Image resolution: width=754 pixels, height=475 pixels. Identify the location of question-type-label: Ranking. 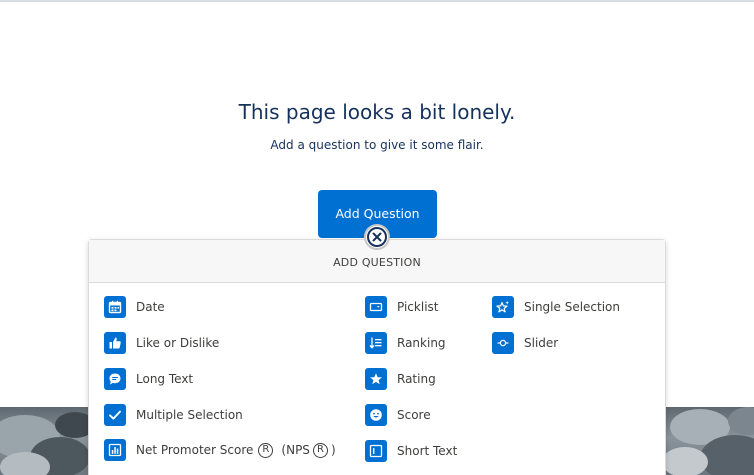
(421, 343).